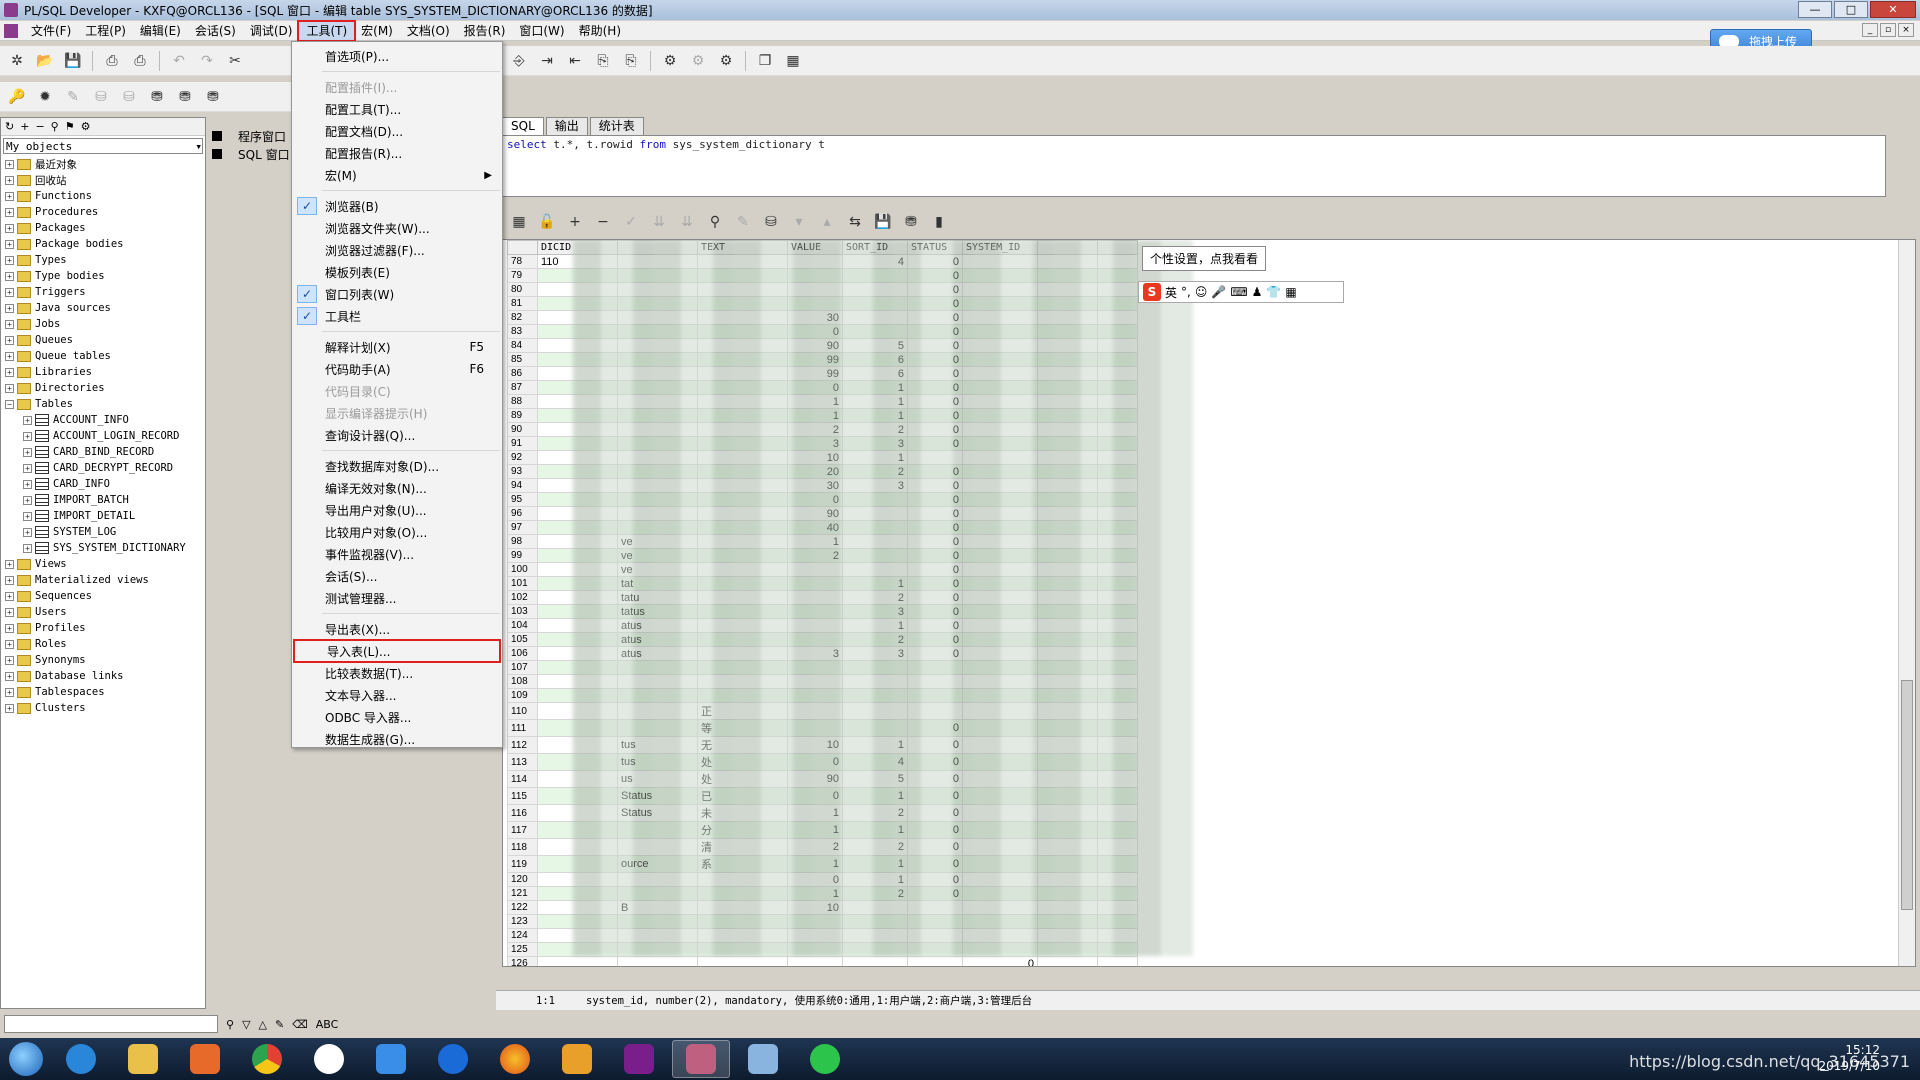  I want to click on save-icon: 💾, so click(73, 61).